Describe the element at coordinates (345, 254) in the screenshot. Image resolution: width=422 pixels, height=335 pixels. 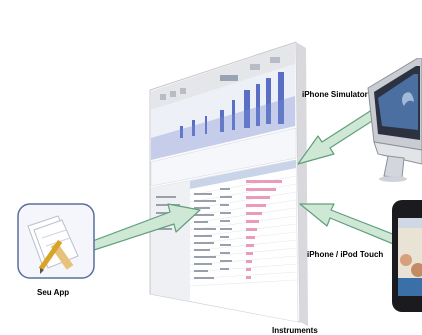
I see `device-label: iPhone / iPod Touch` at that location.